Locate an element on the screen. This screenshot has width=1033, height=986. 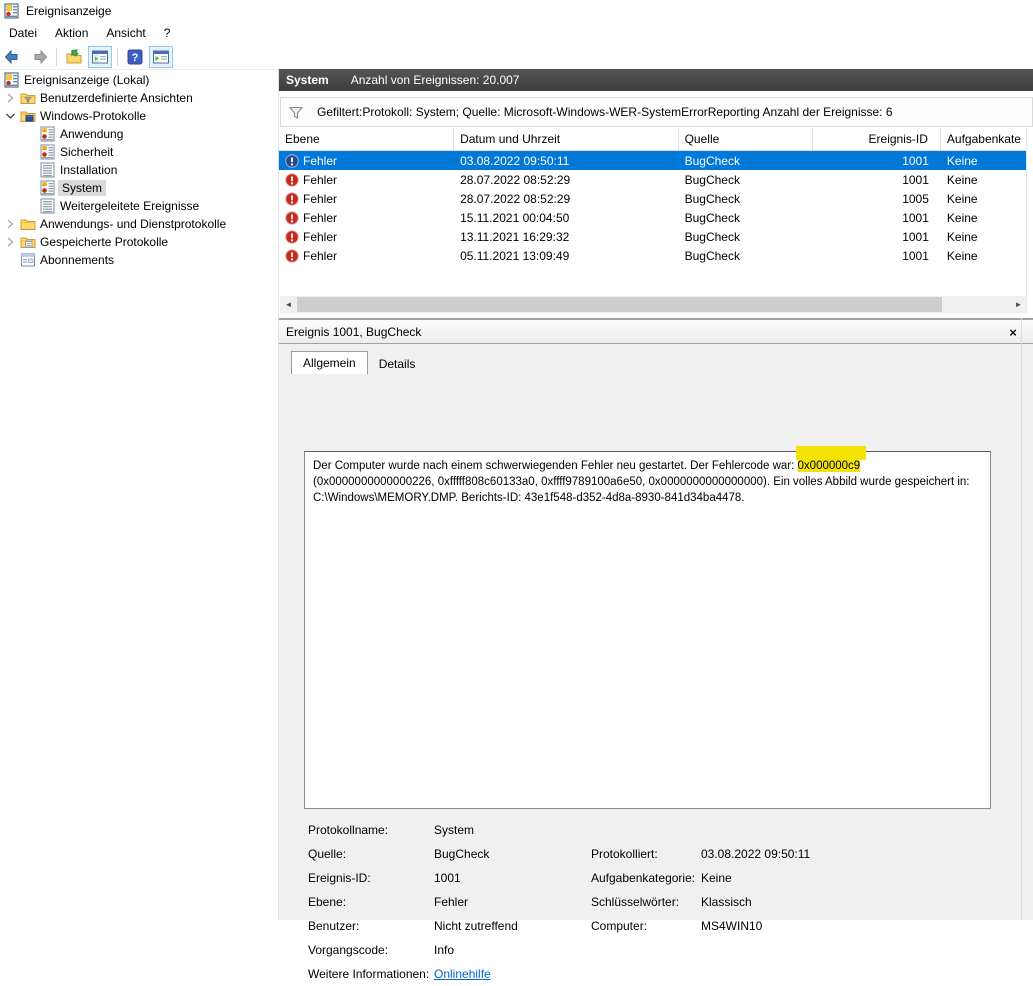
tree-label: Anwendungs- und Dienstprotokolle is located at coordinates (133, 224).